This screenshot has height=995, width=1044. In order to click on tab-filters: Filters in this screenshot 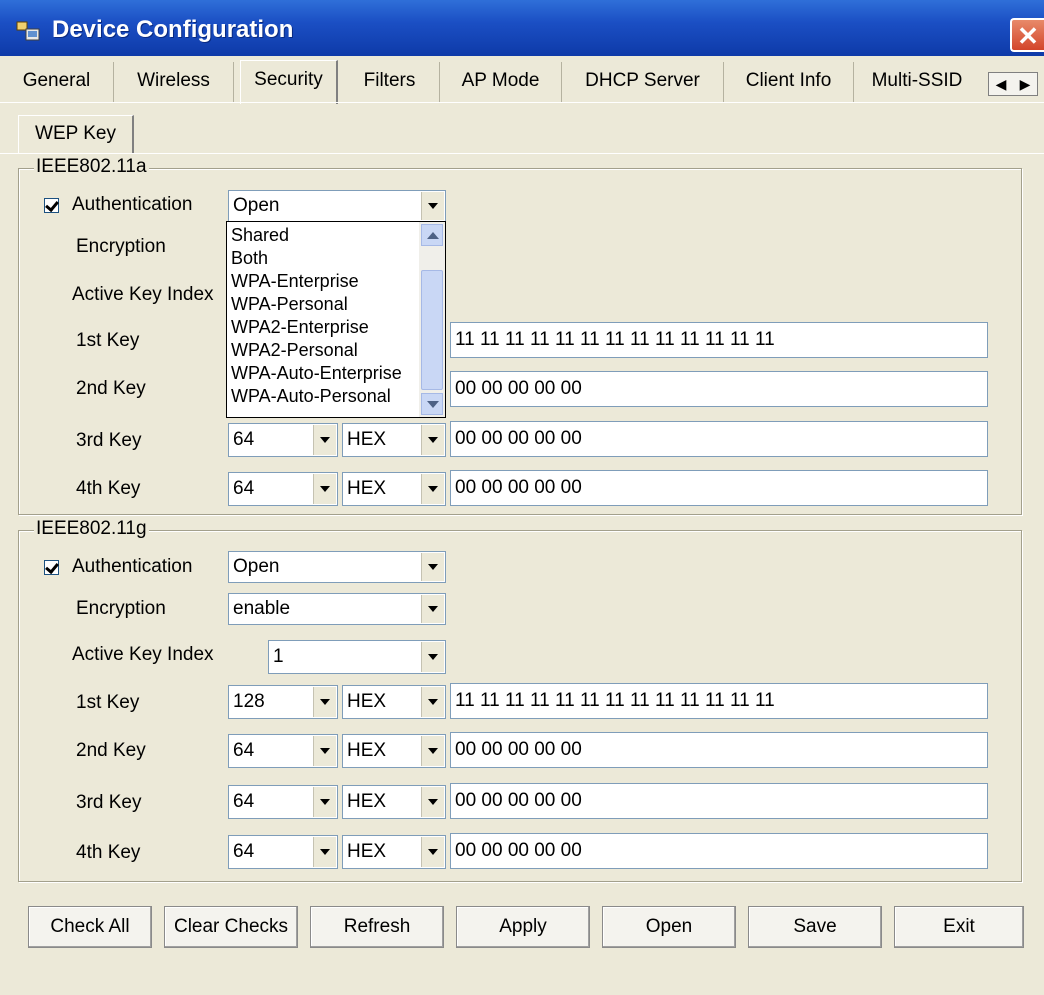, I will do `click(390, 82)`.